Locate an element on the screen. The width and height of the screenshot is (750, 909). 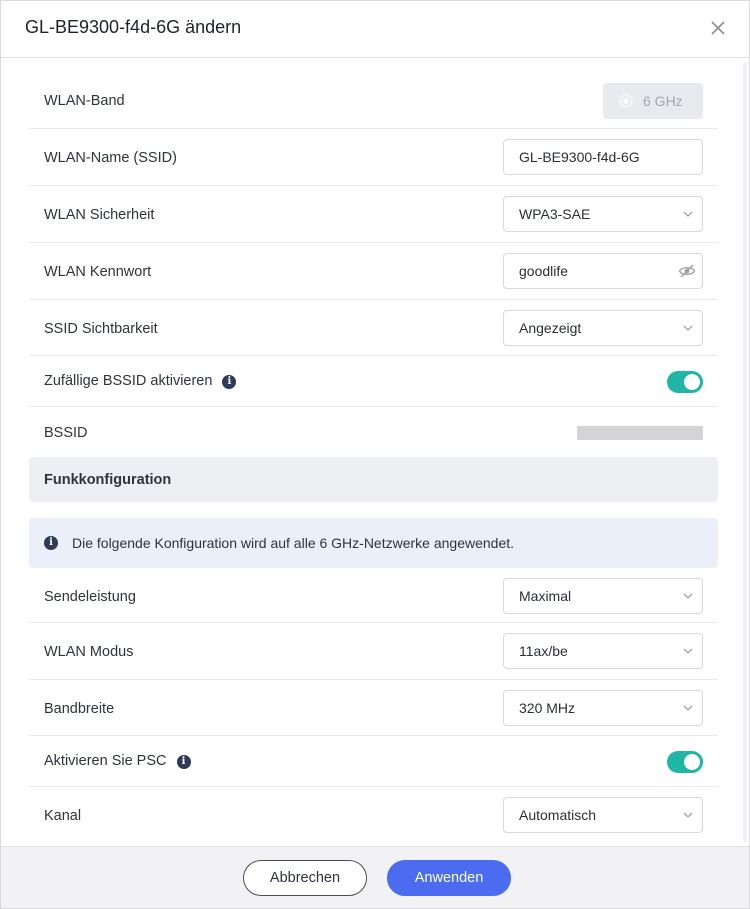
psc-label: Aktivieren Sie PSC i is located at coordinates (117, 761).